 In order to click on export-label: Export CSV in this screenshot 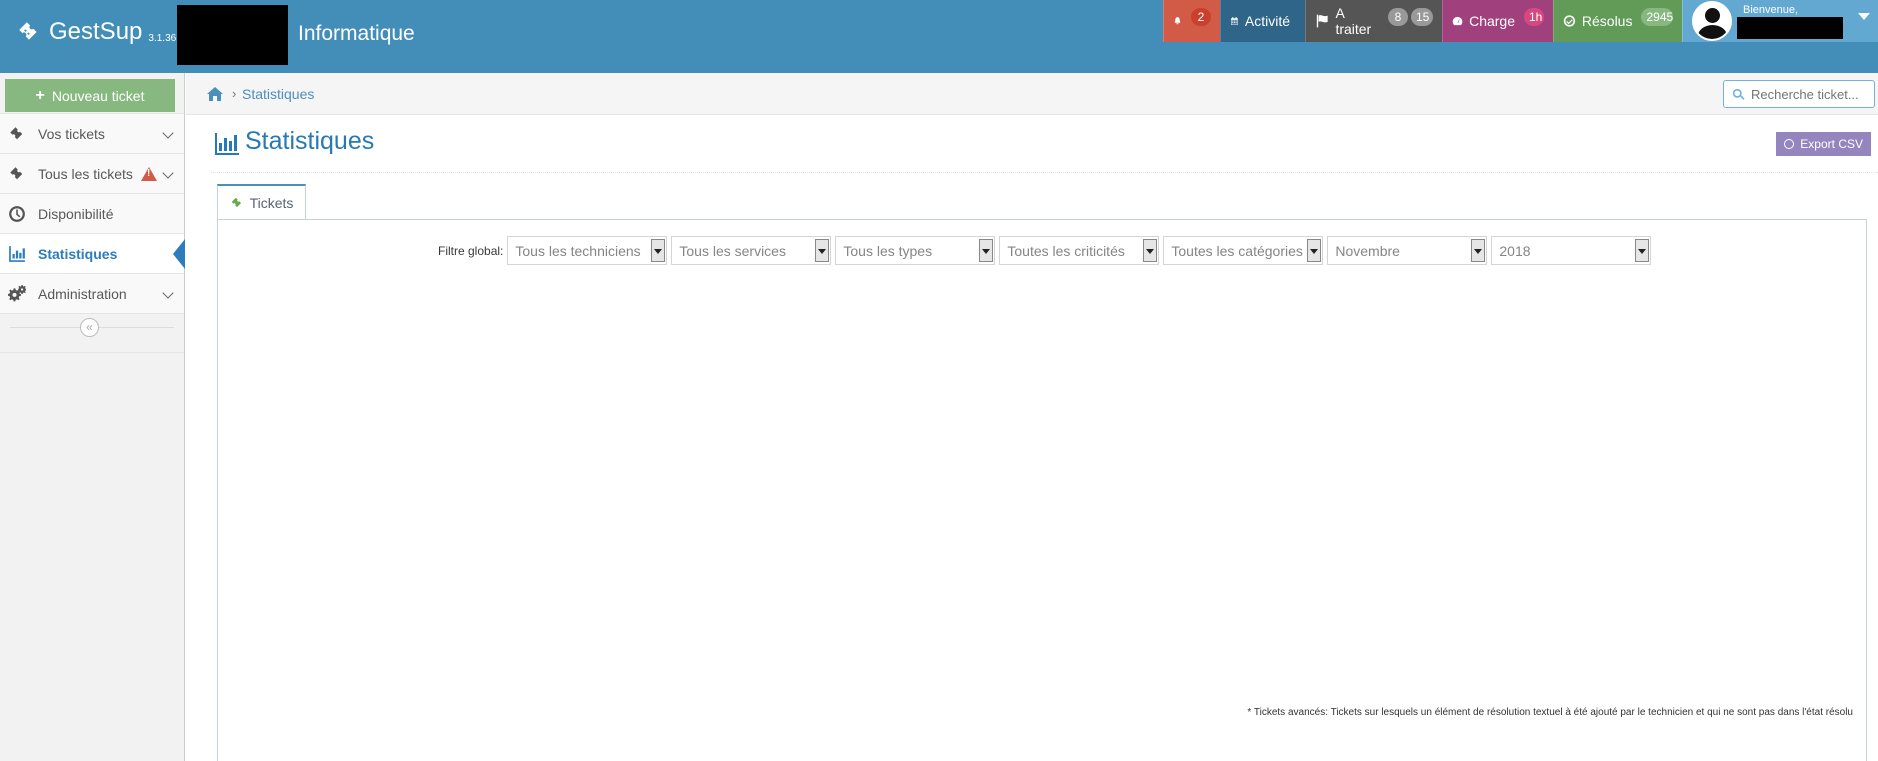, I will do `click(1831, 144)`.